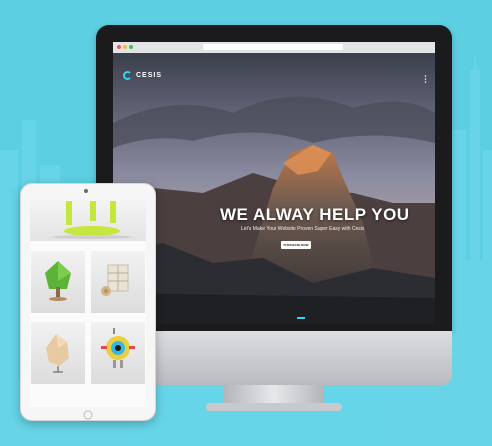  I want to click on site-logo: CESIS, so click(142, 75).